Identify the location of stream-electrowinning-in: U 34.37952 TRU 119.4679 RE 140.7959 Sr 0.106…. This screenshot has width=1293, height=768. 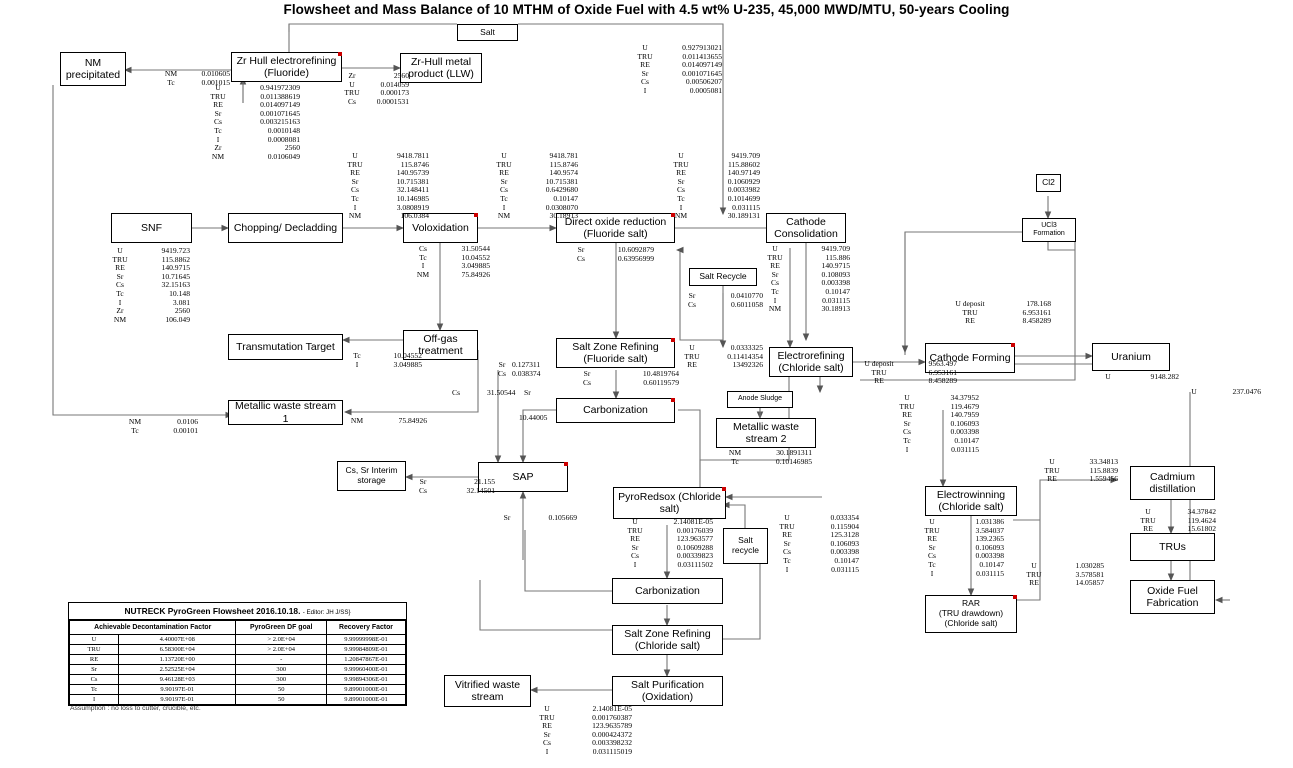
(939, 423).